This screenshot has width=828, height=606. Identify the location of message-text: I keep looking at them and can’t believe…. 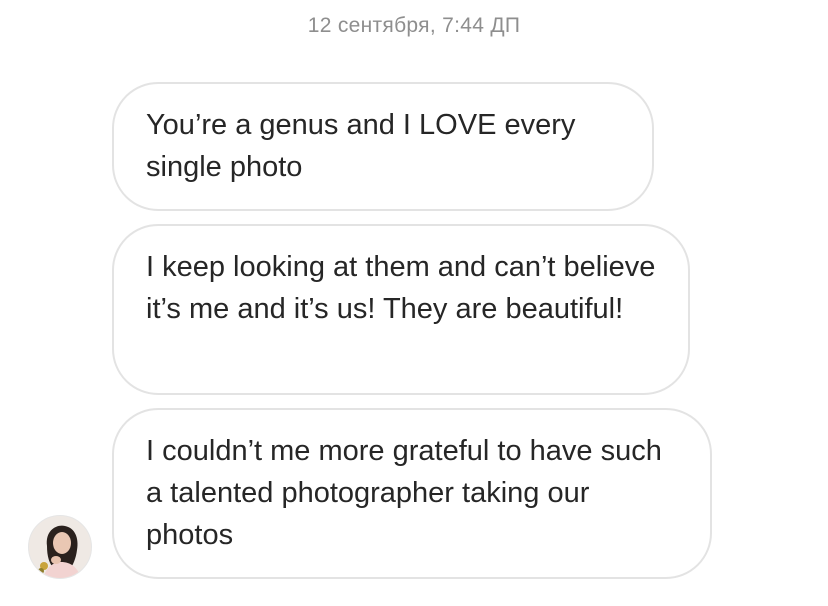
(401, 288).